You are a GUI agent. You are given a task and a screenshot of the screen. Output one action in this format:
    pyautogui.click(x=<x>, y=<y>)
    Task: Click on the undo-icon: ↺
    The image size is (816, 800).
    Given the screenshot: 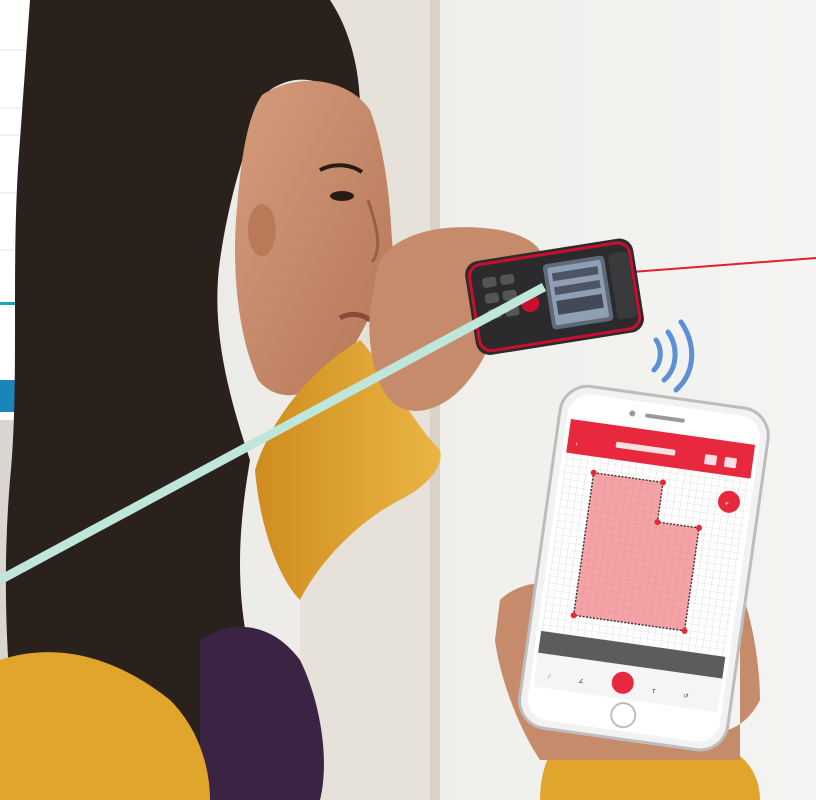 What is the action you would take?
    pyautogui.click(x=686, y=696)
    